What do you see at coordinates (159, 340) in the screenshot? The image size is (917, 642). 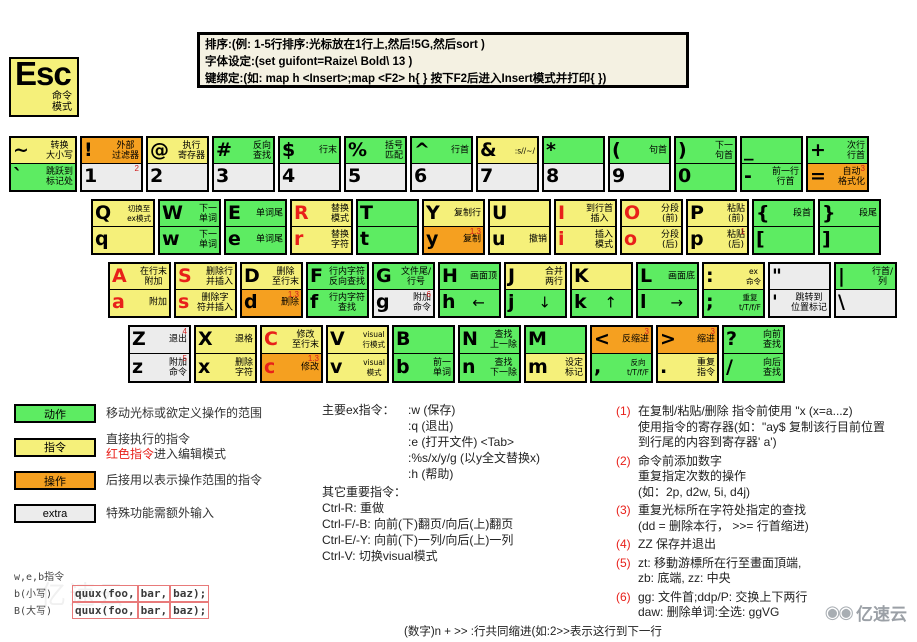 I see `key-upper: Z 退出 4` at bounding box center [159, 340].